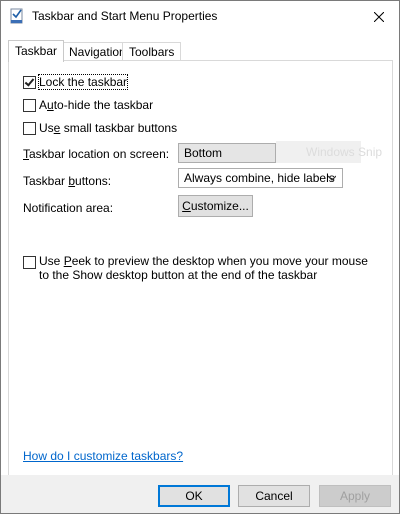 This screenshot has height=514, width=400. What do you see at coordinates (194, 496) in the screenshot?
I see `ok-button: OK` at bounding box center [194, 496].